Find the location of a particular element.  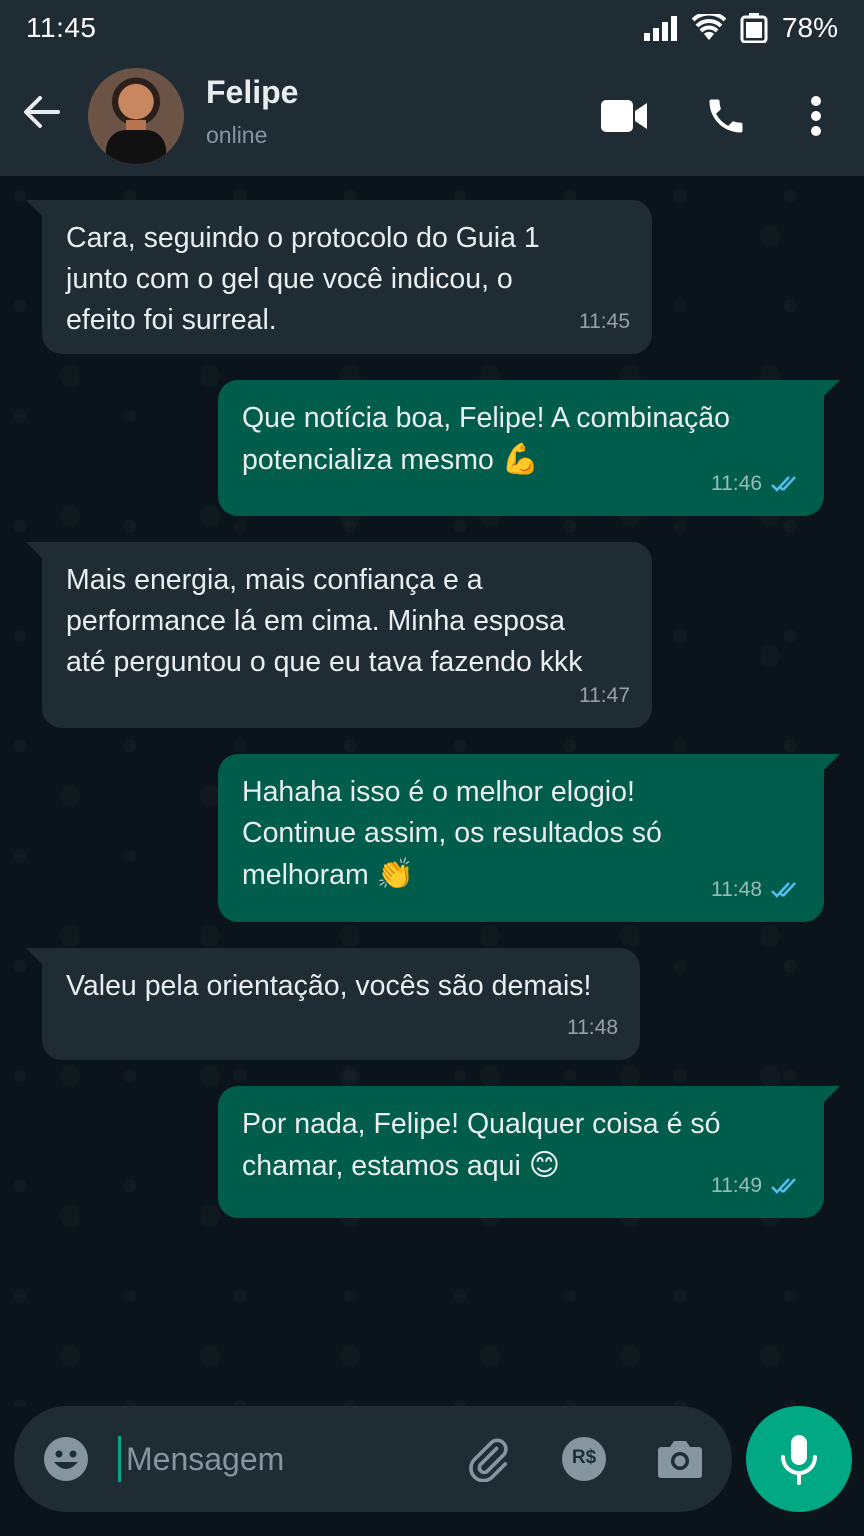

message-input is located at coordinates (276, 1459).